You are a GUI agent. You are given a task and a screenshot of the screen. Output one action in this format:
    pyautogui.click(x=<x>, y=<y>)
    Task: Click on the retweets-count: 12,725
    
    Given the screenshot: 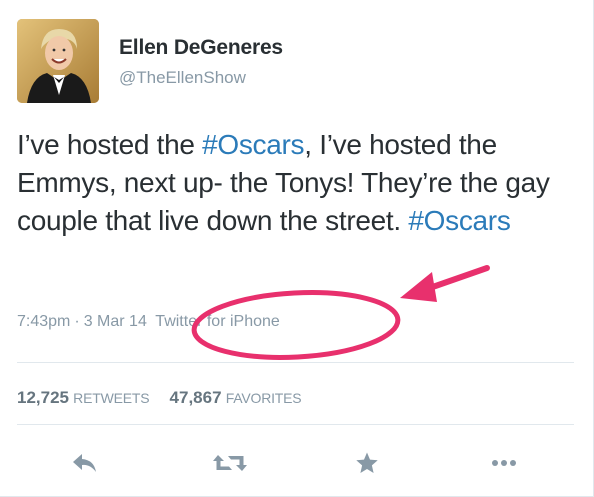 What is the action you would take?
    pyautogui.click(x=43, y=397)
    